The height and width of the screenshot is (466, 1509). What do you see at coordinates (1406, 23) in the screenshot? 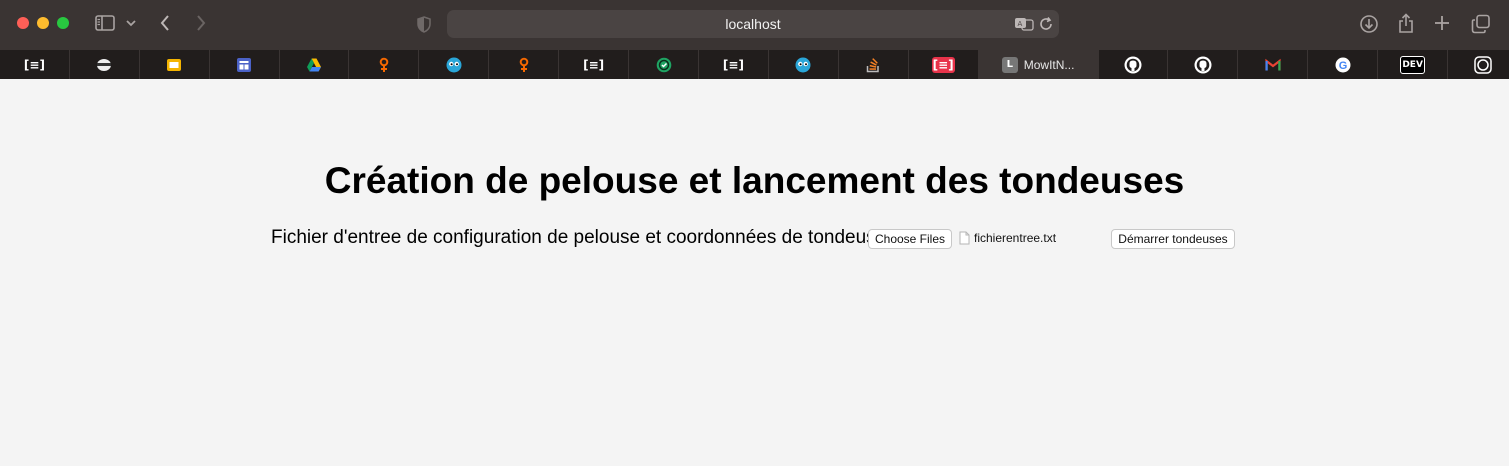
I see `share-icon` at bounding box center [1406, 23].